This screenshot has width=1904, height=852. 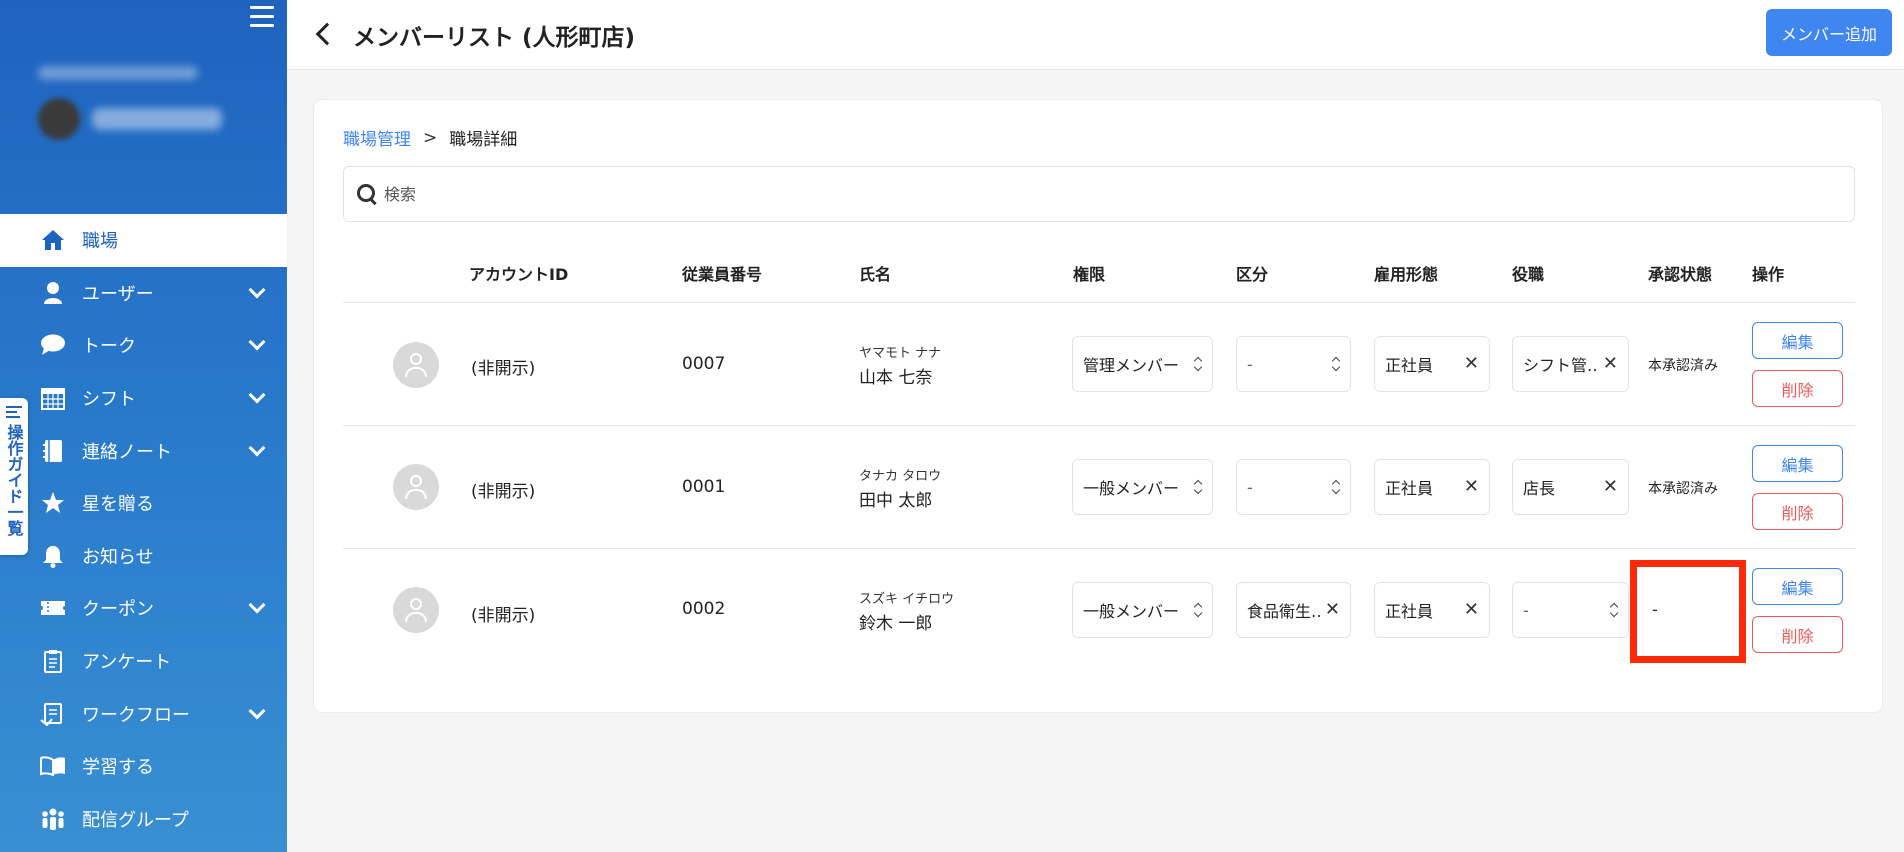 I want to click on sidebar-item-label: シフト, so click(x=109, y=400).